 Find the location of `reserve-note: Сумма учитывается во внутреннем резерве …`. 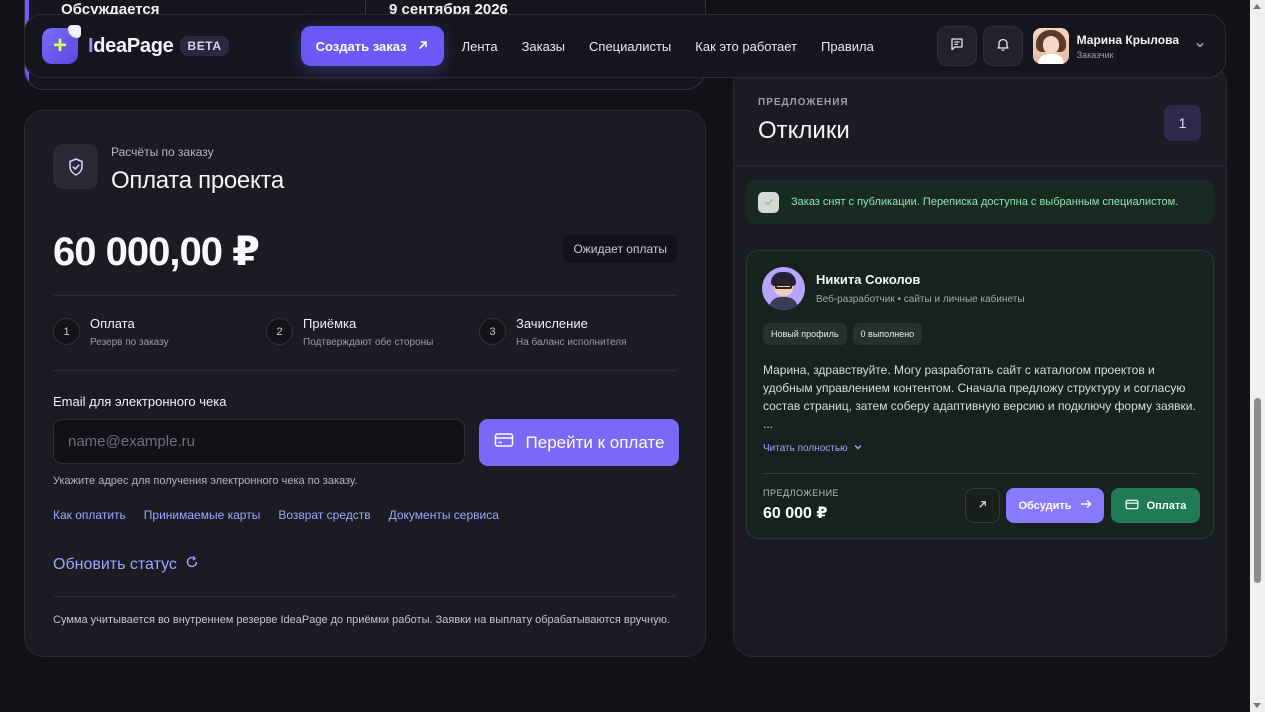

reserve-note: Сумма учитывается во внутреннем резерве … is located at coordinates (361, 620).